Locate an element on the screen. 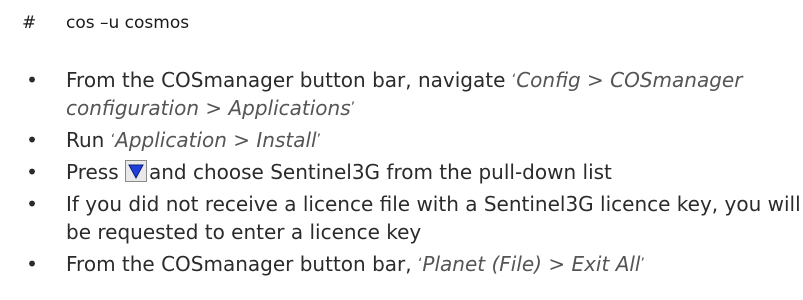 This screenshot has width=803, height=300. dropdown-arrow-icon is located at coordinates (136, 171).